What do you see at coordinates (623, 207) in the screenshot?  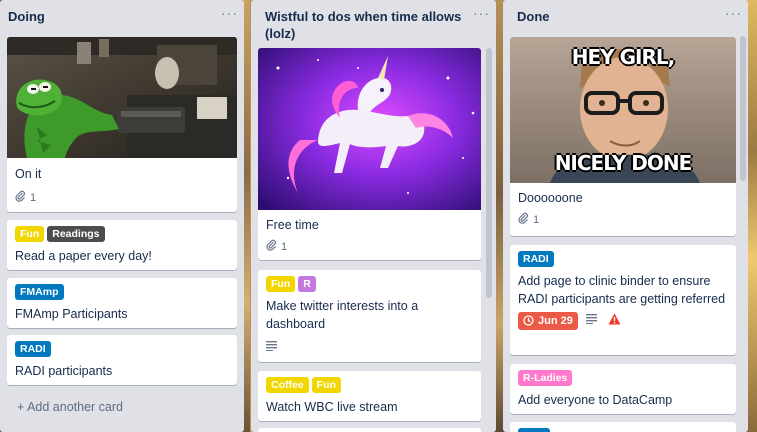 I see `card-body: Doooooone 1` at bounding box center [623, 207].